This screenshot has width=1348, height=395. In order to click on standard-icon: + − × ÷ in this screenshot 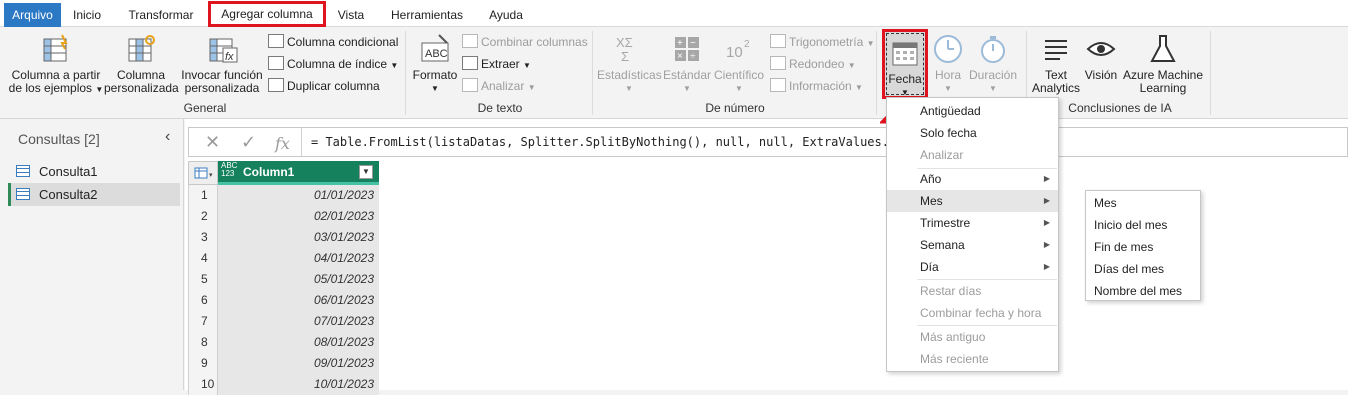, I will do `click(687, 49)`.